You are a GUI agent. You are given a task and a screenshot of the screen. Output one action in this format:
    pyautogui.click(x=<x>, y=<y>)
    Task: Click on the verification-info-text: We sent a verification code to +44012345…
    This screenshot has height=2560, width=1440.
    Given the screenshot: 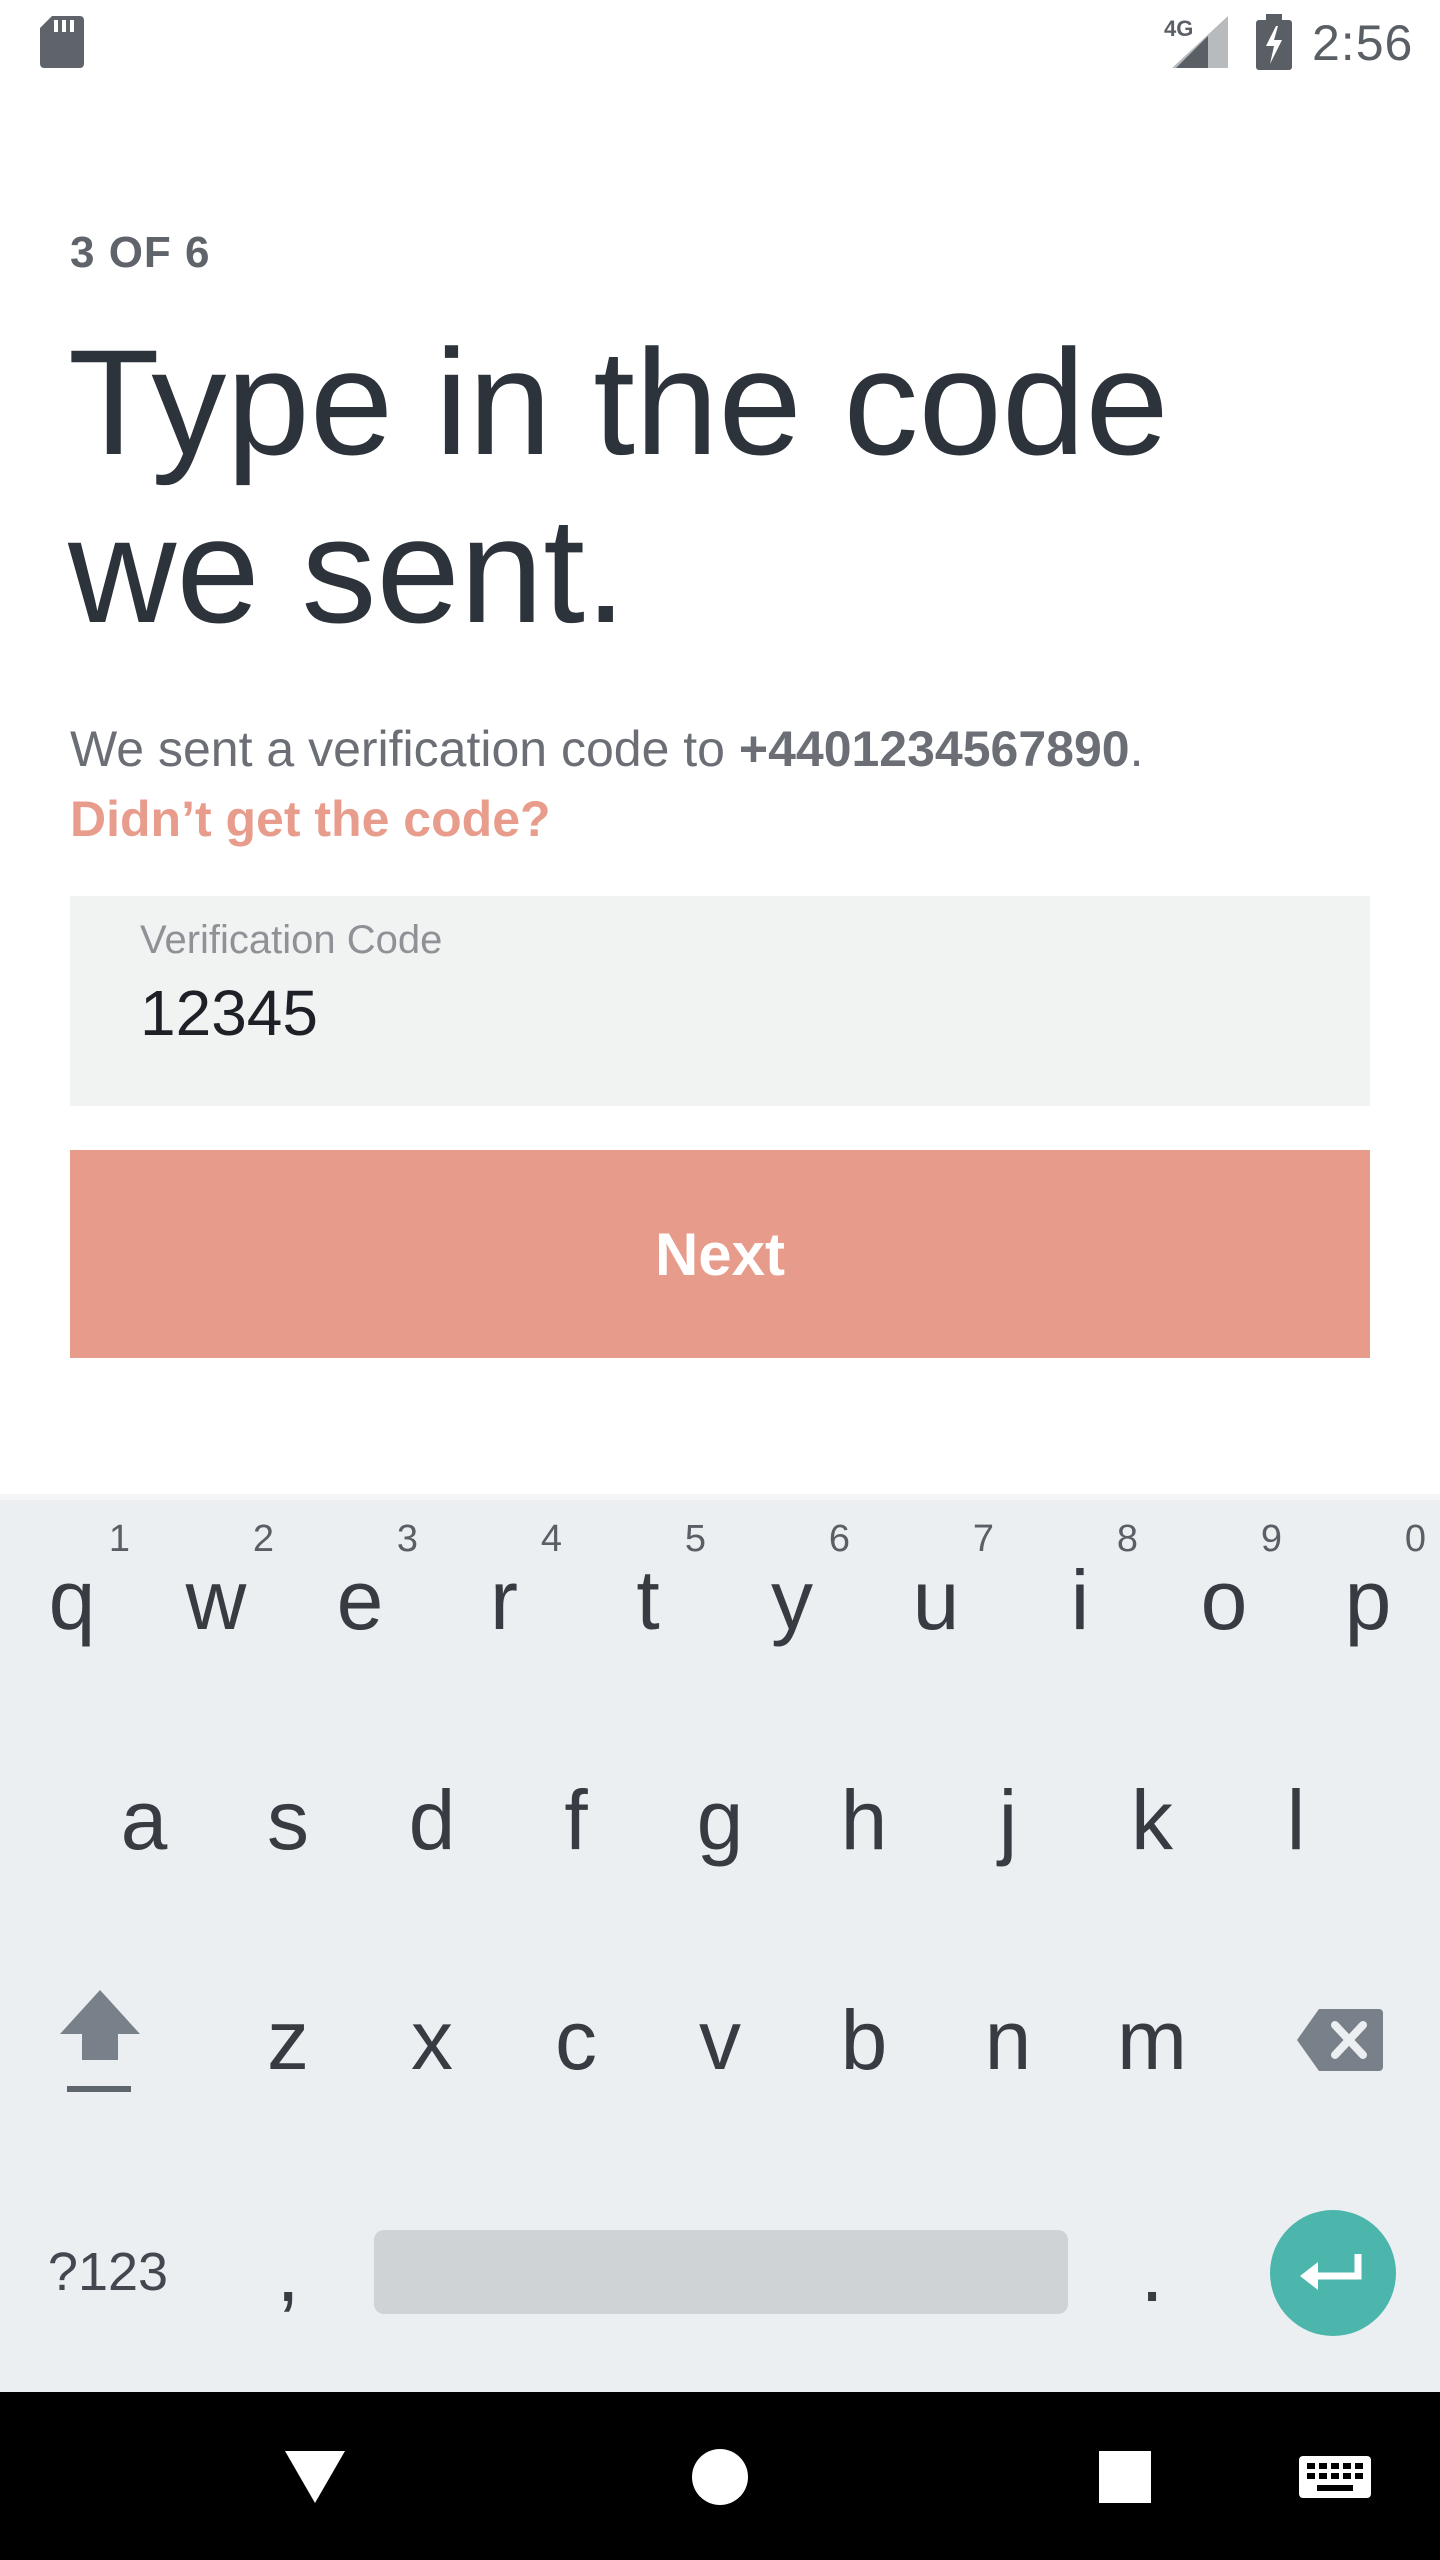 What is the action you would take?
    pyautogui.click(x=606, y=749)
    